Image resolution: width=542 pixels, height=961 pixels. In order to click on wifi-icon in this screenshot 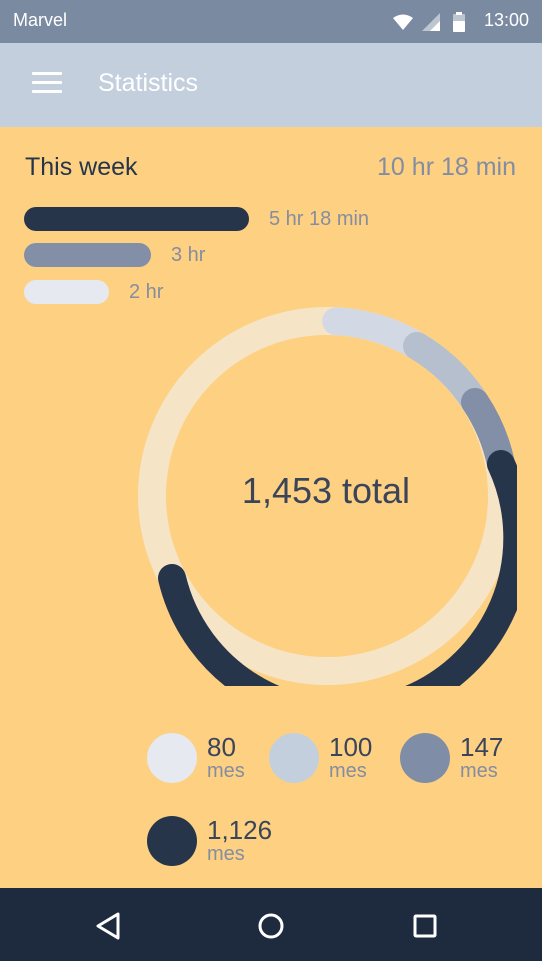, I will do `click(403, 24)`.